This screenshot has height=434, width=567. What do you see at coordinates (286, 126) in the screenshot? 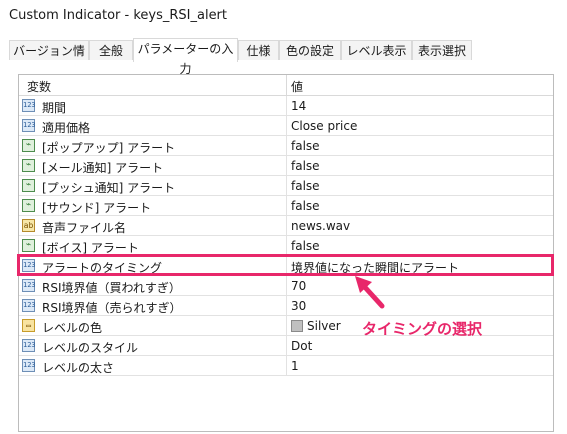
I see `param-row-applied-price: 123 適用価格 Close price` at bounding box center [286, 126].